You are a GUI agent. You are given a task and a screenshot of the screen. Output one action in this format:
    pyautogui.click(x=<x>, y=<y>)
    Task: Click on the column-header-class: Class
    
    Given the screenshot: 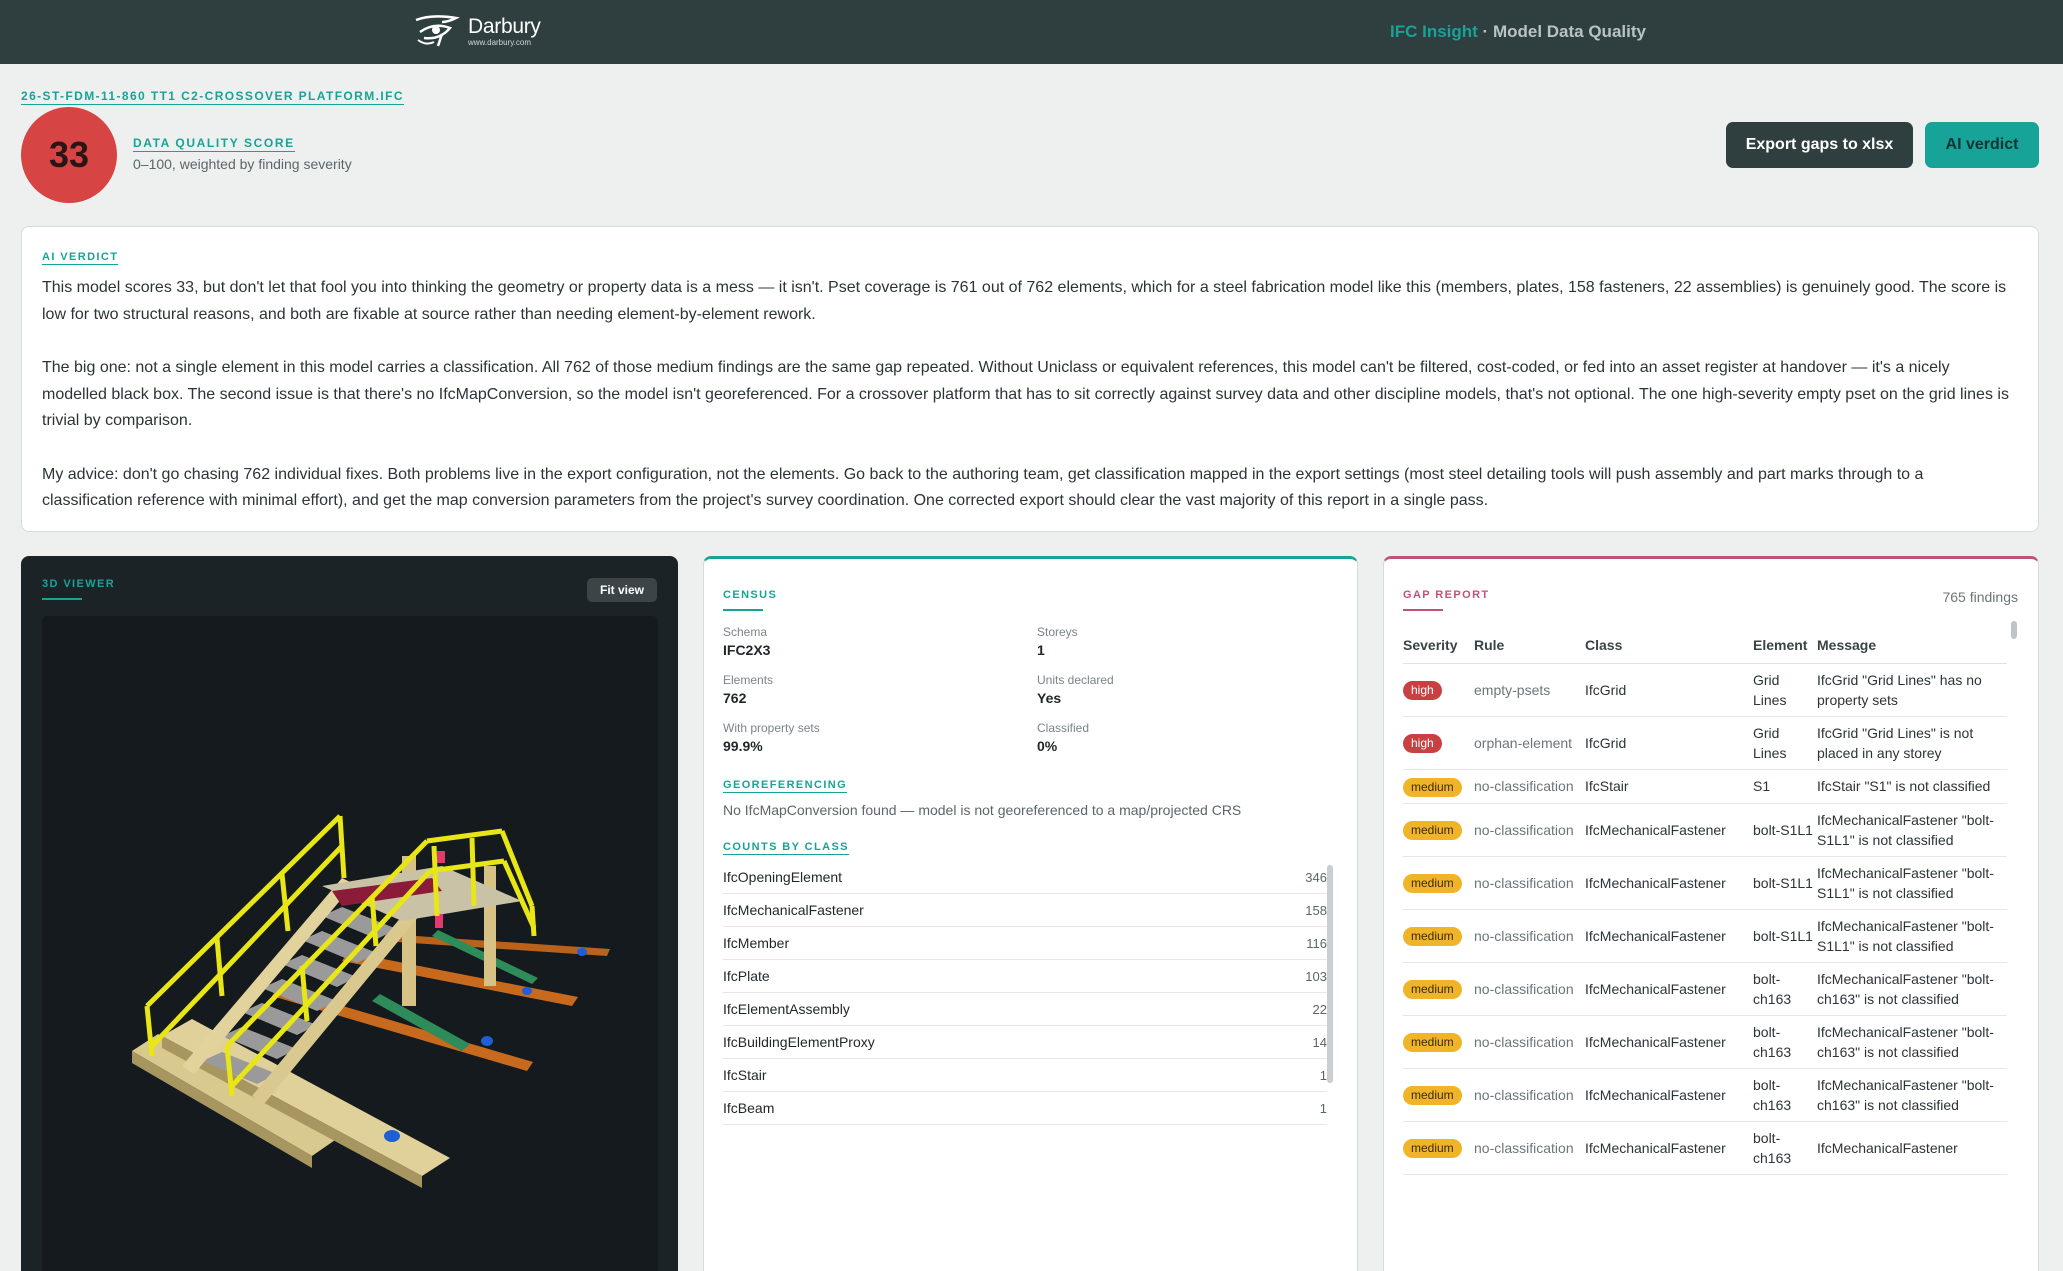 What is the action you would take?
    pyautogui.click(x=1669, y=645)
    